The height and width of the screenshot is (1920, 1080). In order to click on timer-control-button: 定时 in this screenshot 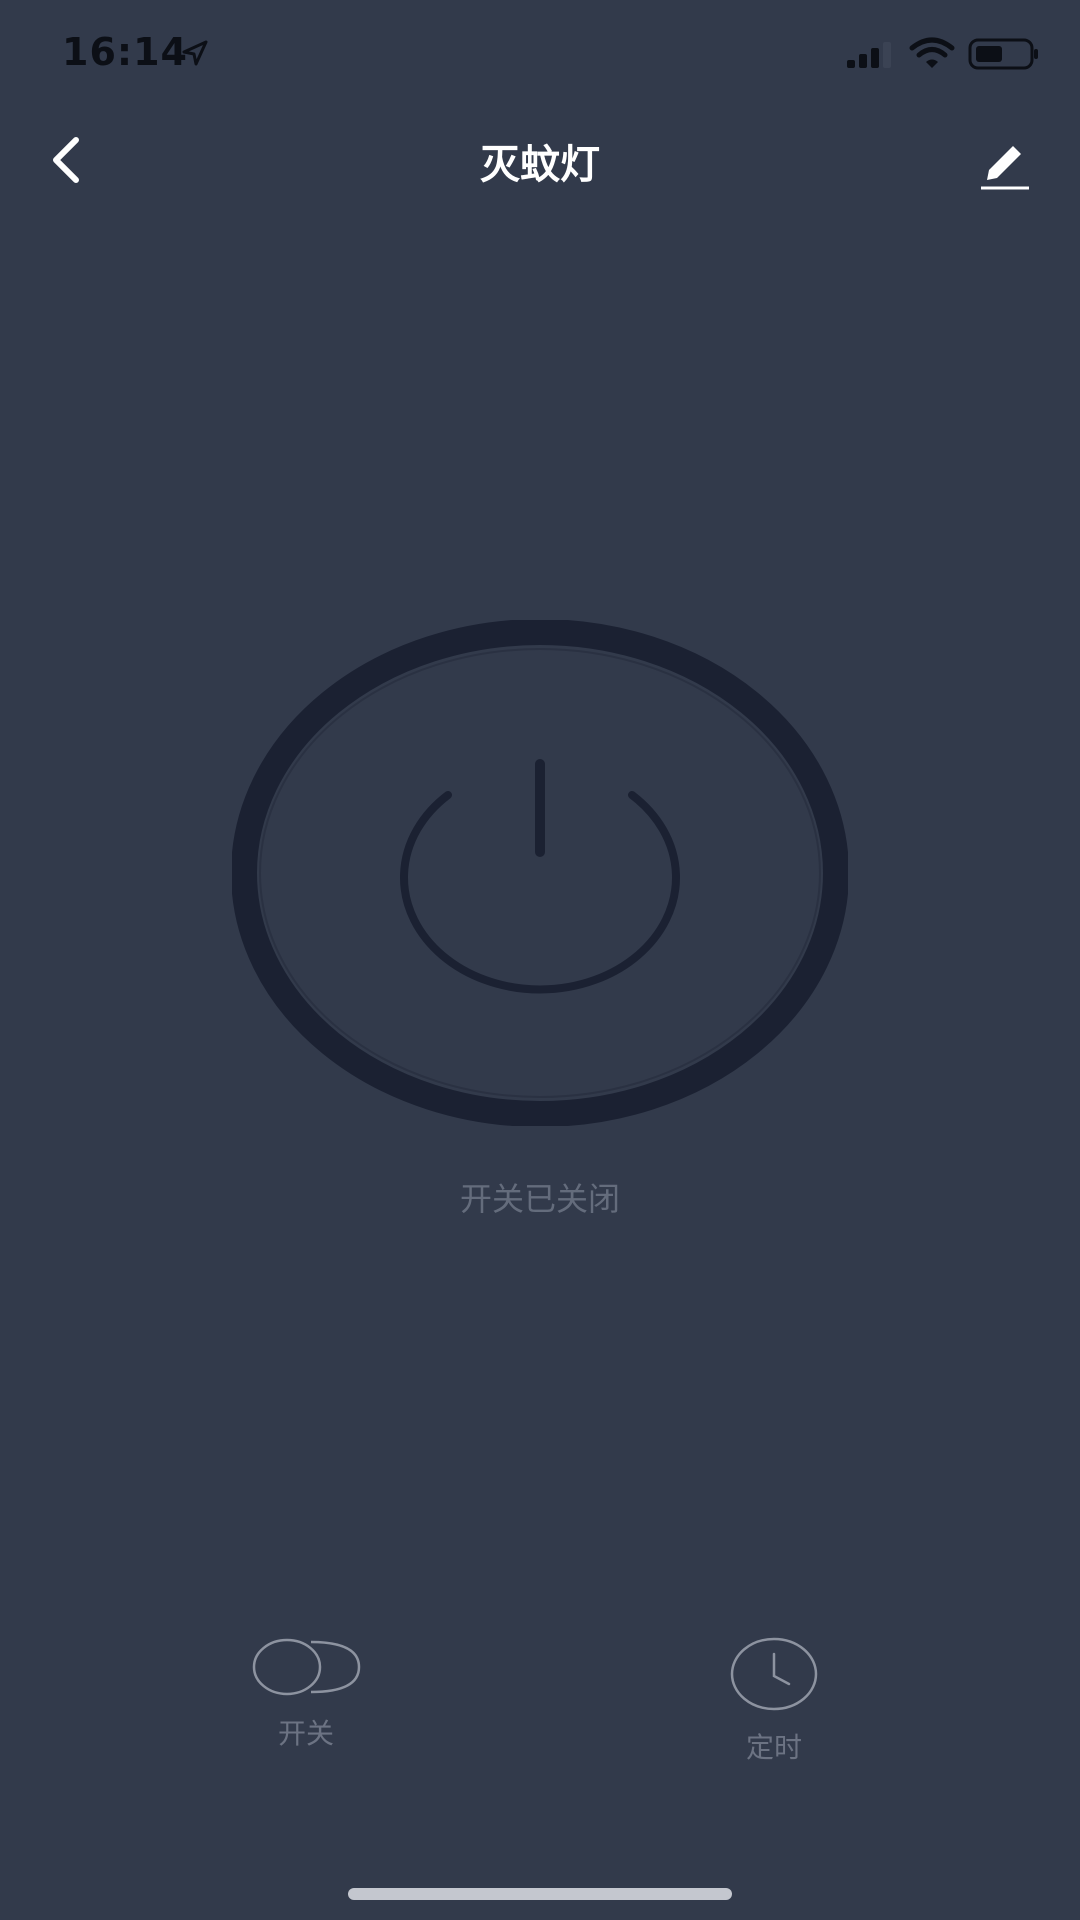, I will do `click(774, 1711)`.